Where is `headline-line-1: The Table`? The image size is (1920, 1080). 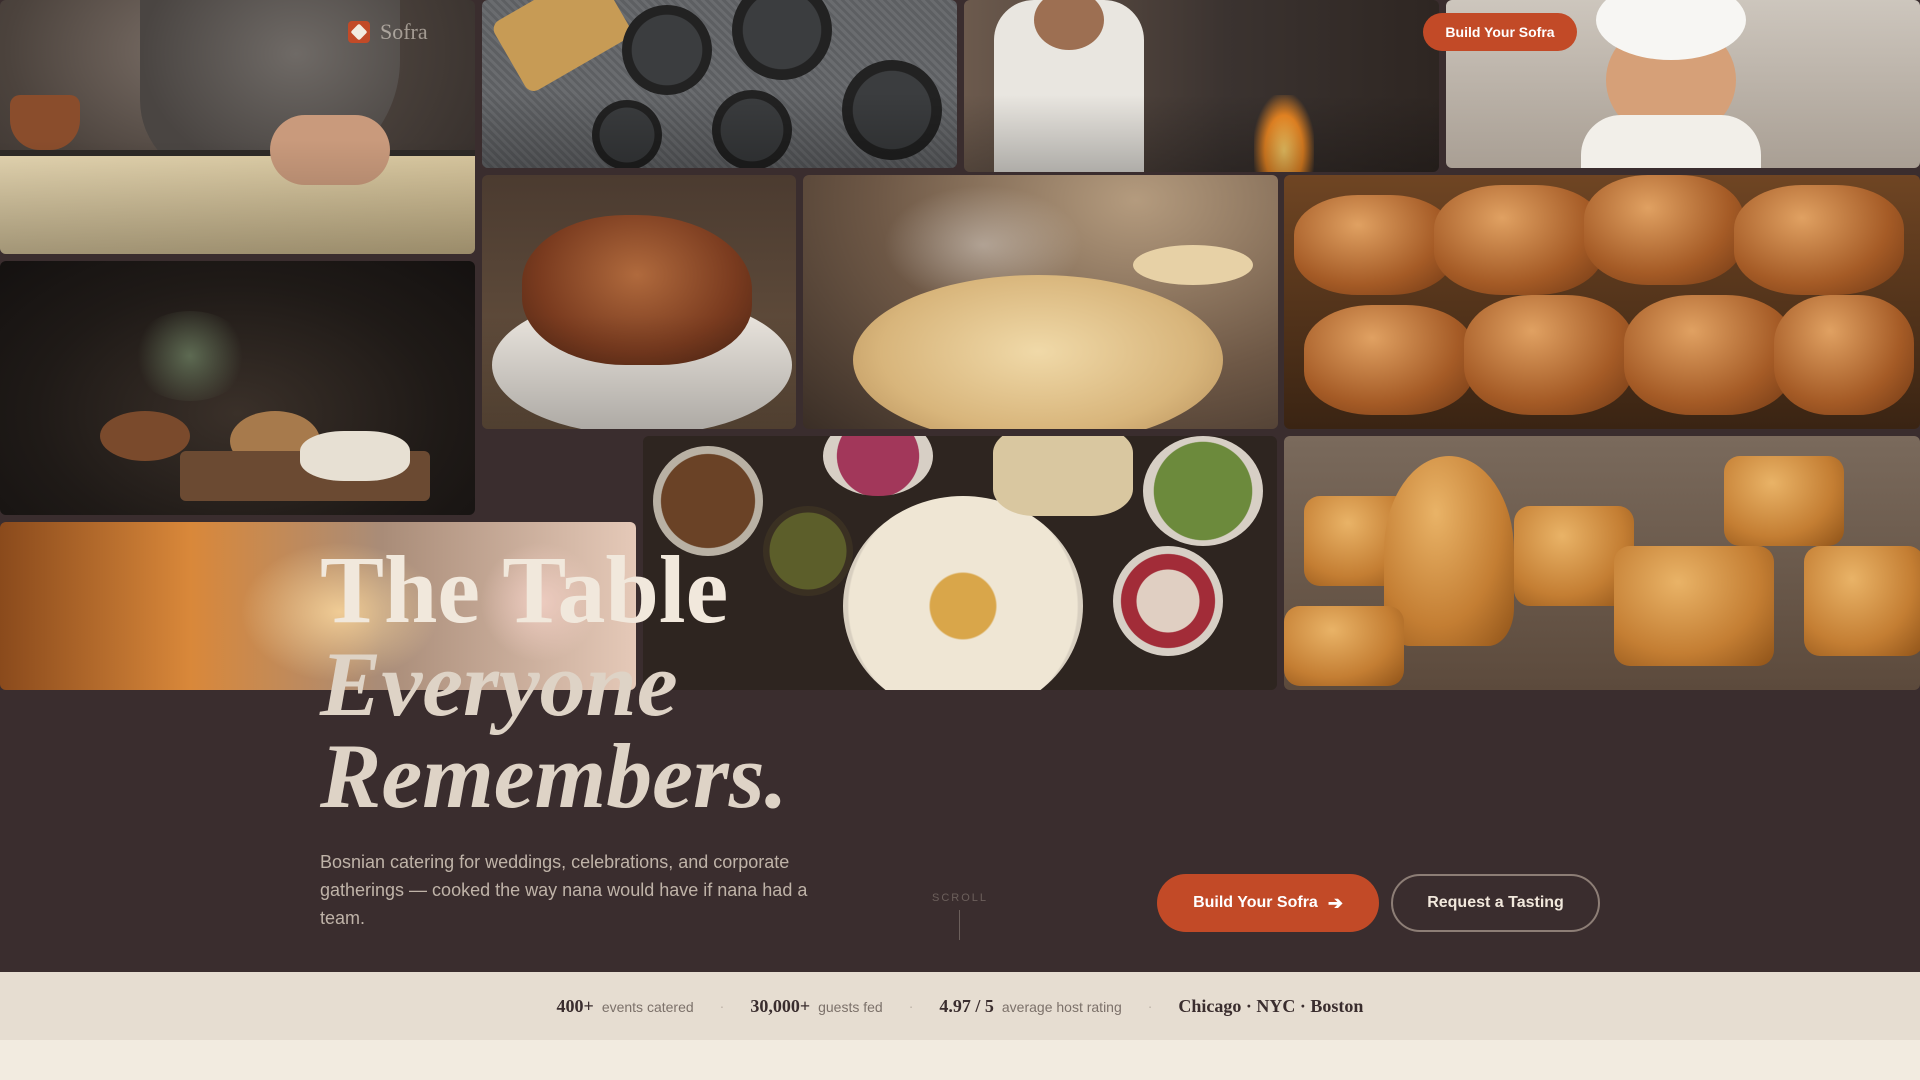
headline-line-1: The Table is located at coordinates (524, 589).